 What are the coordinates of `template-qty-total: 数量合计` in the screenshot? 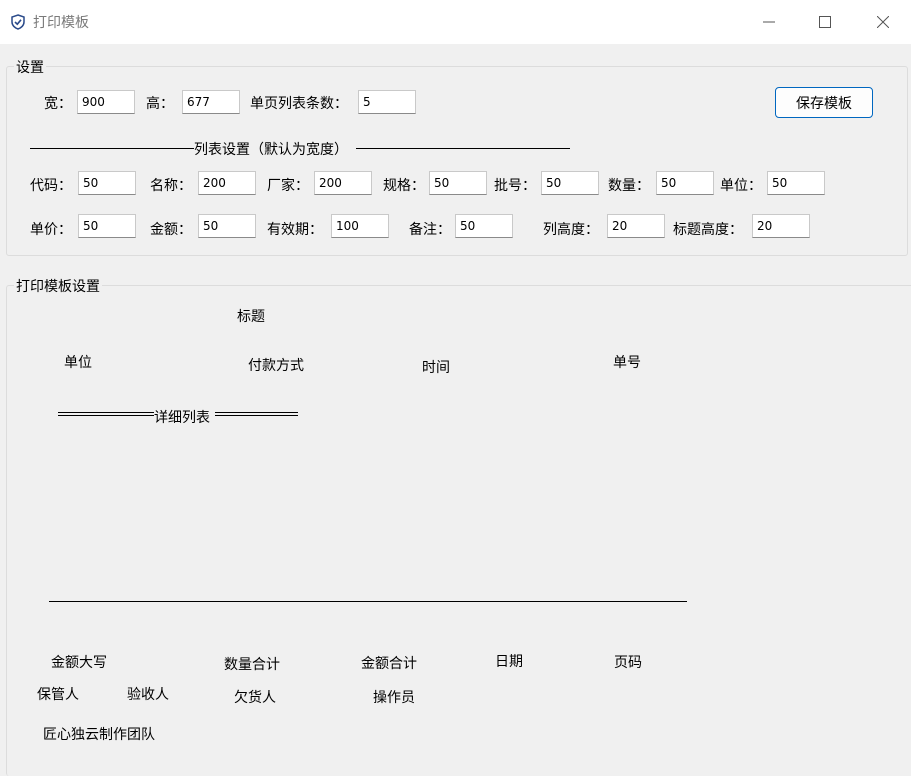 It's located at (252, 664).